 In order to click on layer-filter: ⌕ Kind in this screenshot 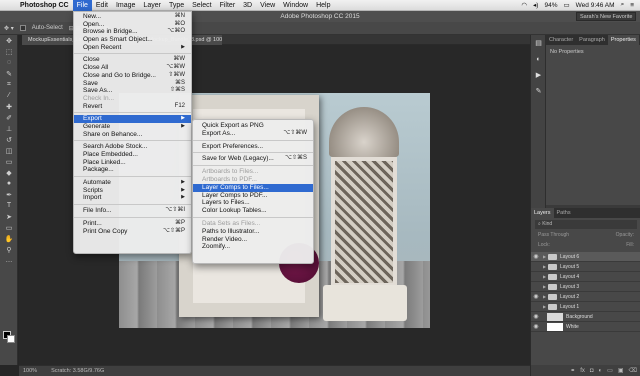, I will do `click(586, 224)`.